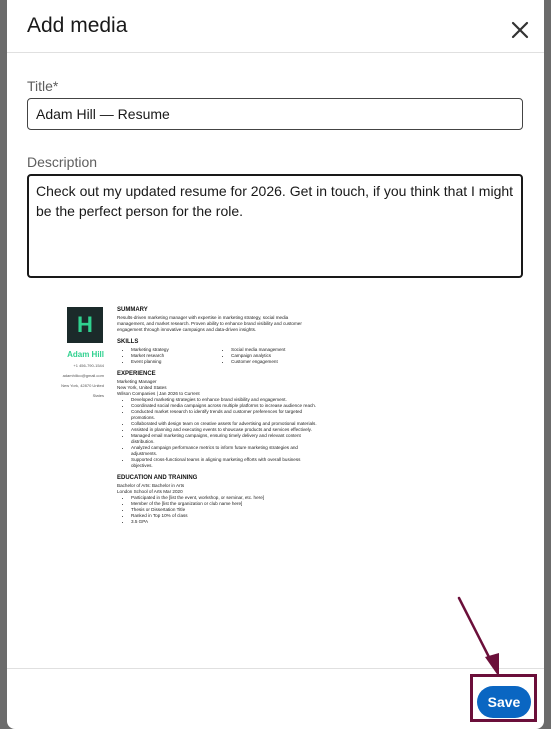  What do you see at coordinates (136, 374) in the screenshot?
I see `resume-experience-heading: EXPERIENCE` at bounding box center [136, 374].